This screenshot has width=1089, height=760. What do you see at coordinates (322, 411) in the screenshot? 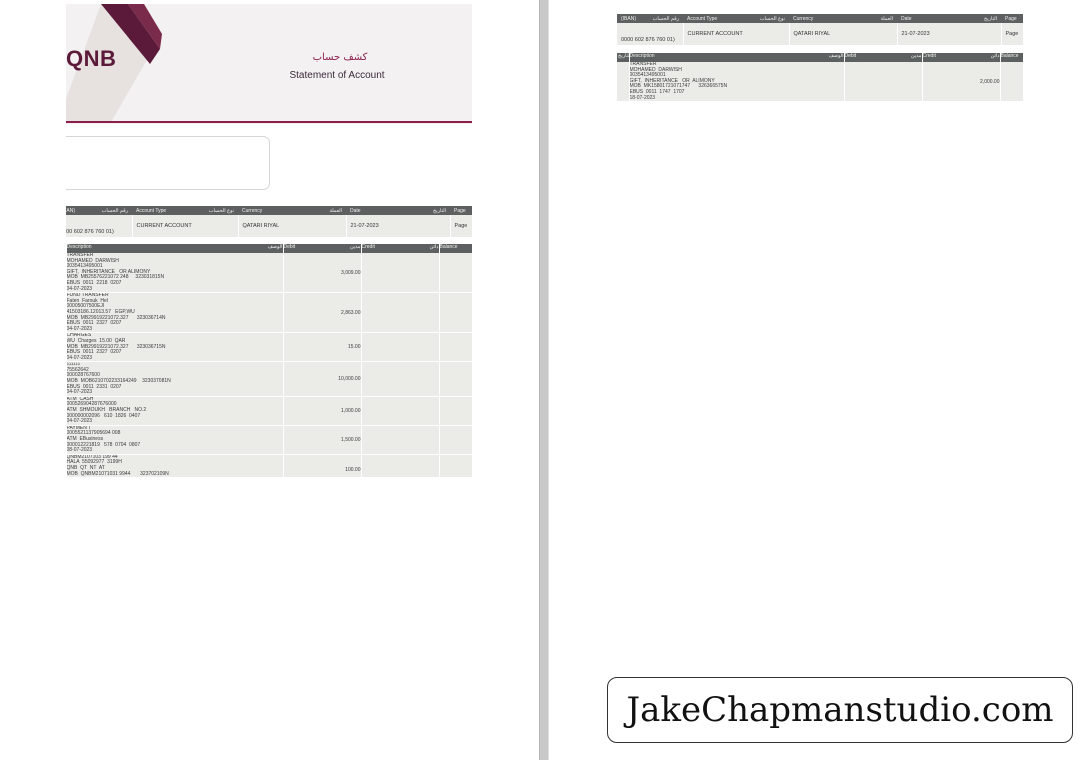
I see `row-debit: 1,000.00` at bounding box center [322, 411].